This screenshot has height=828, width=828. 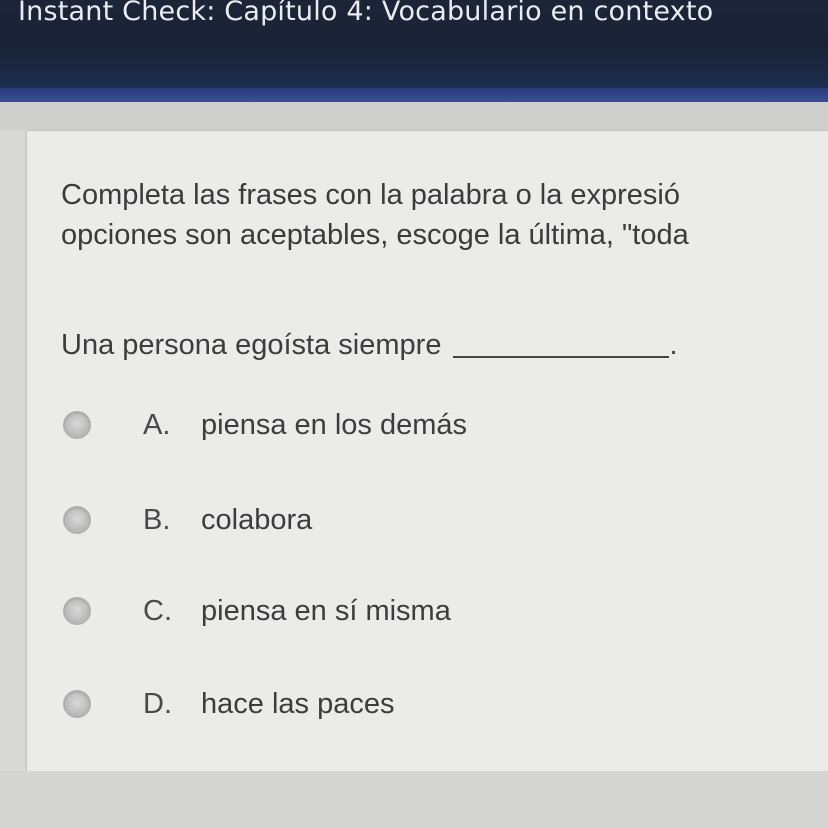 What do you see at coordinates (187, 520) in the screenshot?
I see `option-b: B. colabora` at bounding box center [187, 520].